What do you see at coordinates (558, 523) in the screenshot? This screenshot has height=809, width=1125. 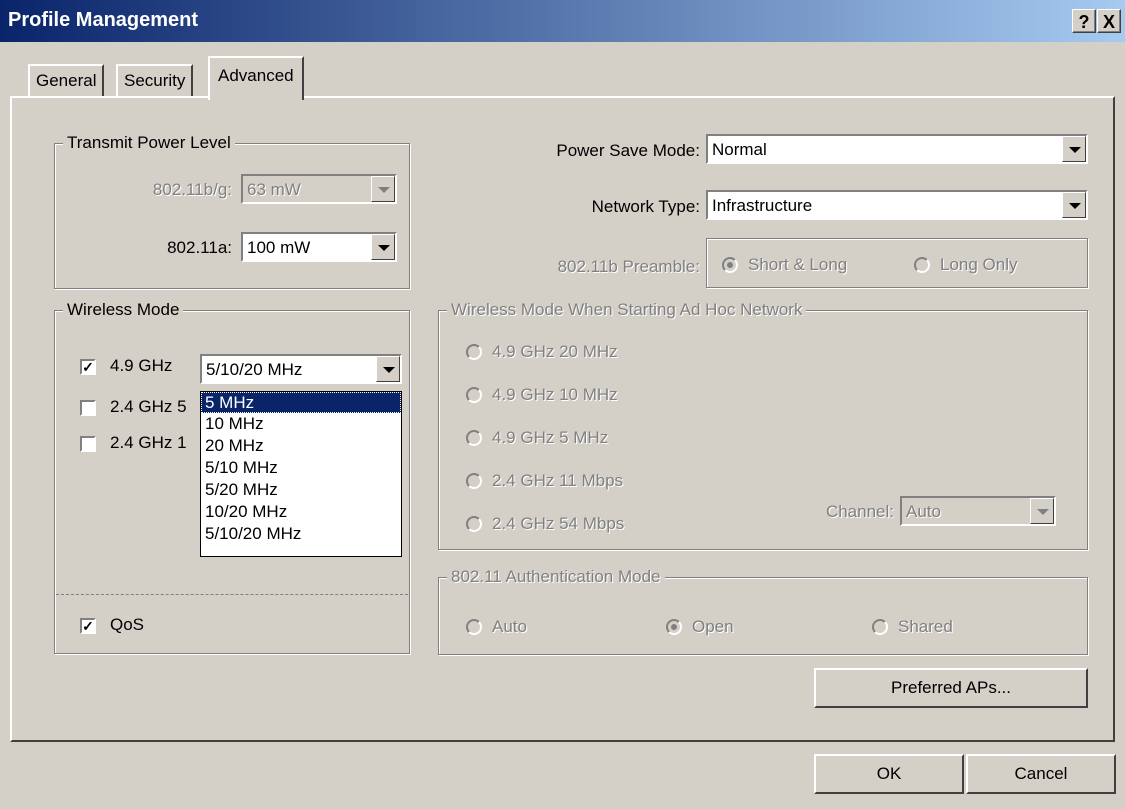 I see `adhoc-label-24-54: 2.4 GHz 54 Mbps` at bounding box center [558, 523].